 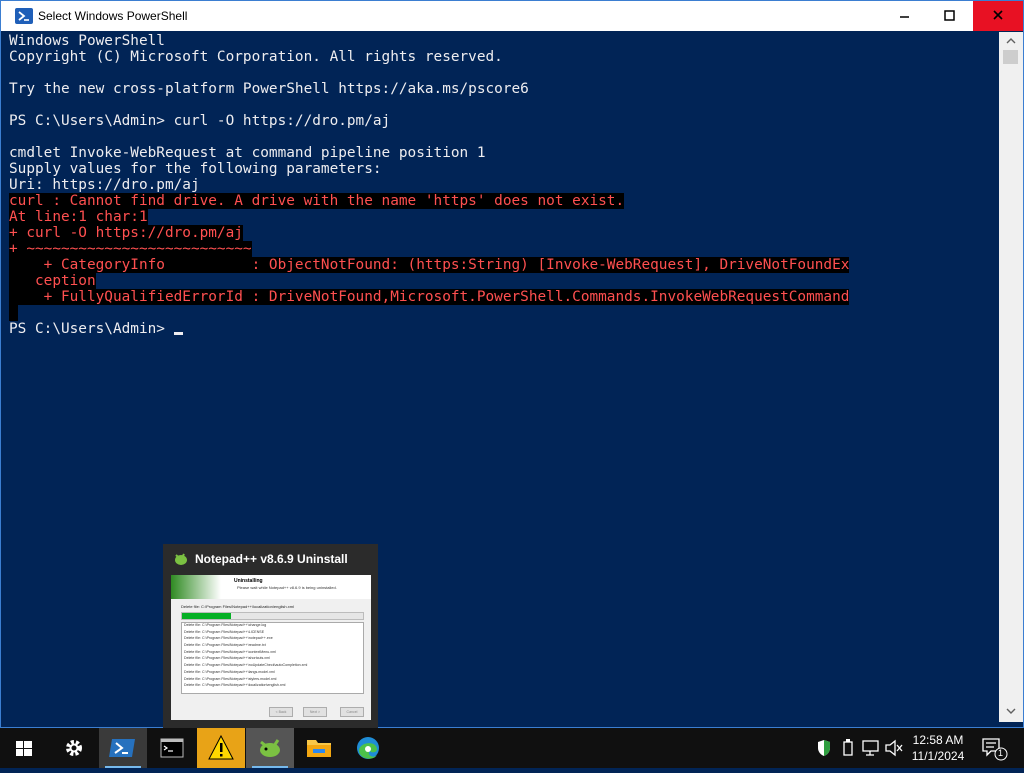 I want to click on edge-icon, so click(x=368, y=748).